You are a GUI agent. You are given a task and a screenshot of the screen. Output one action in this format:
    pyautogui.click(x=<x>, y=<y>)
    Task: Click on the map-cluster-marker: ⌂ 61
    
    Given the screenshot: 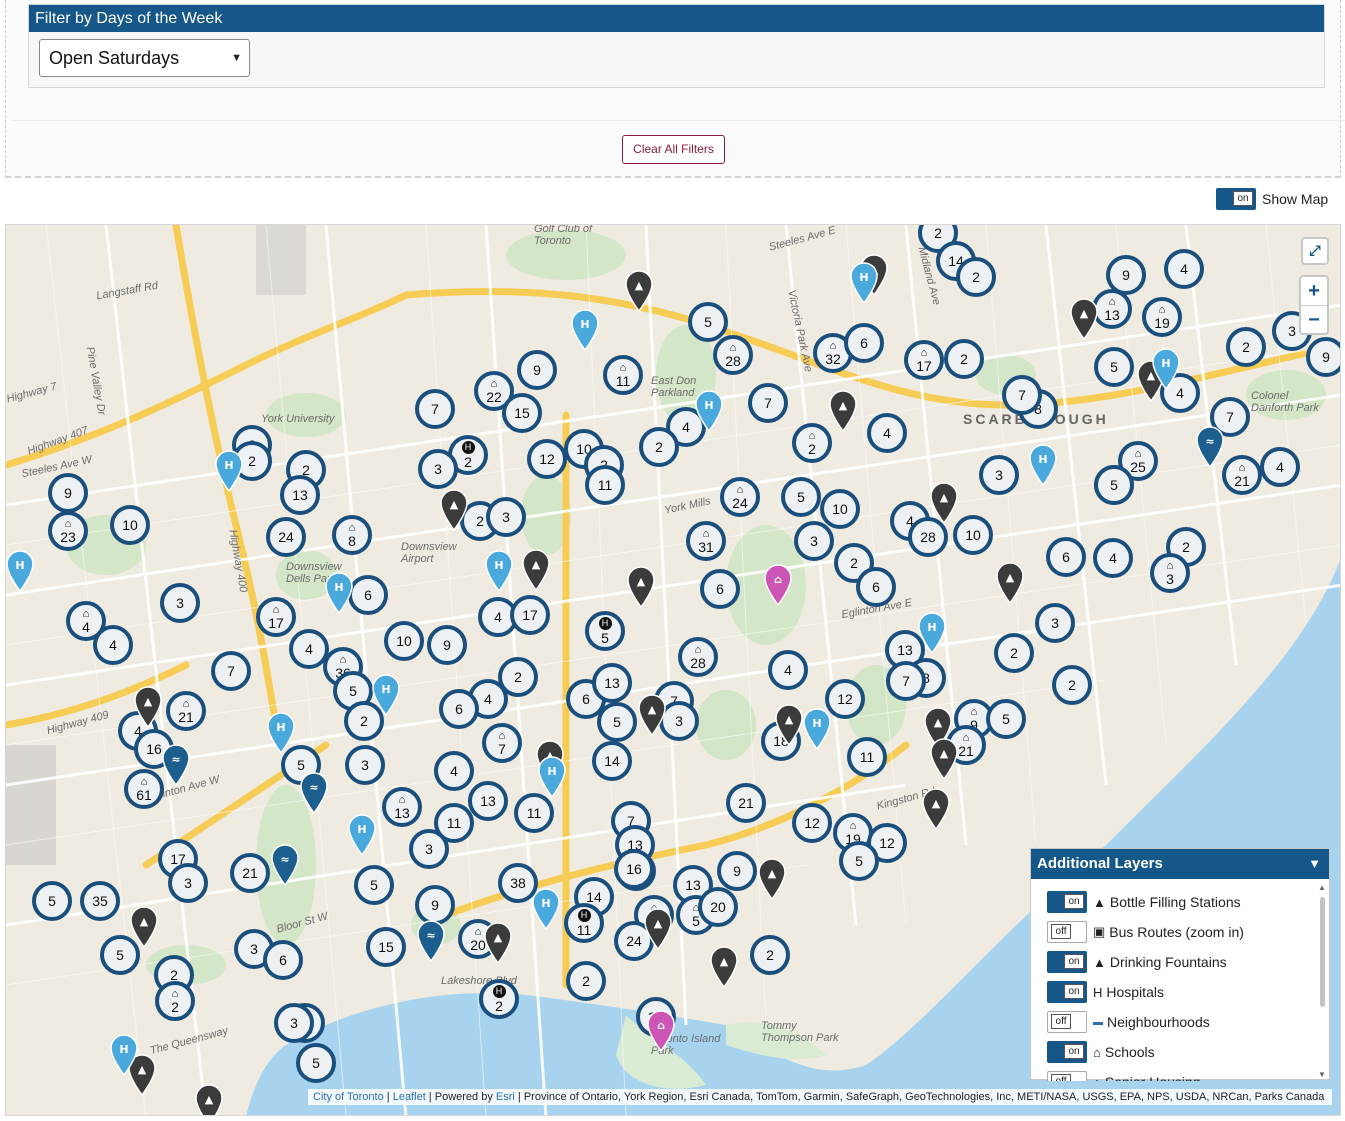 What is the action you would take?
    pyautogui.click(x=144, y=789)
    